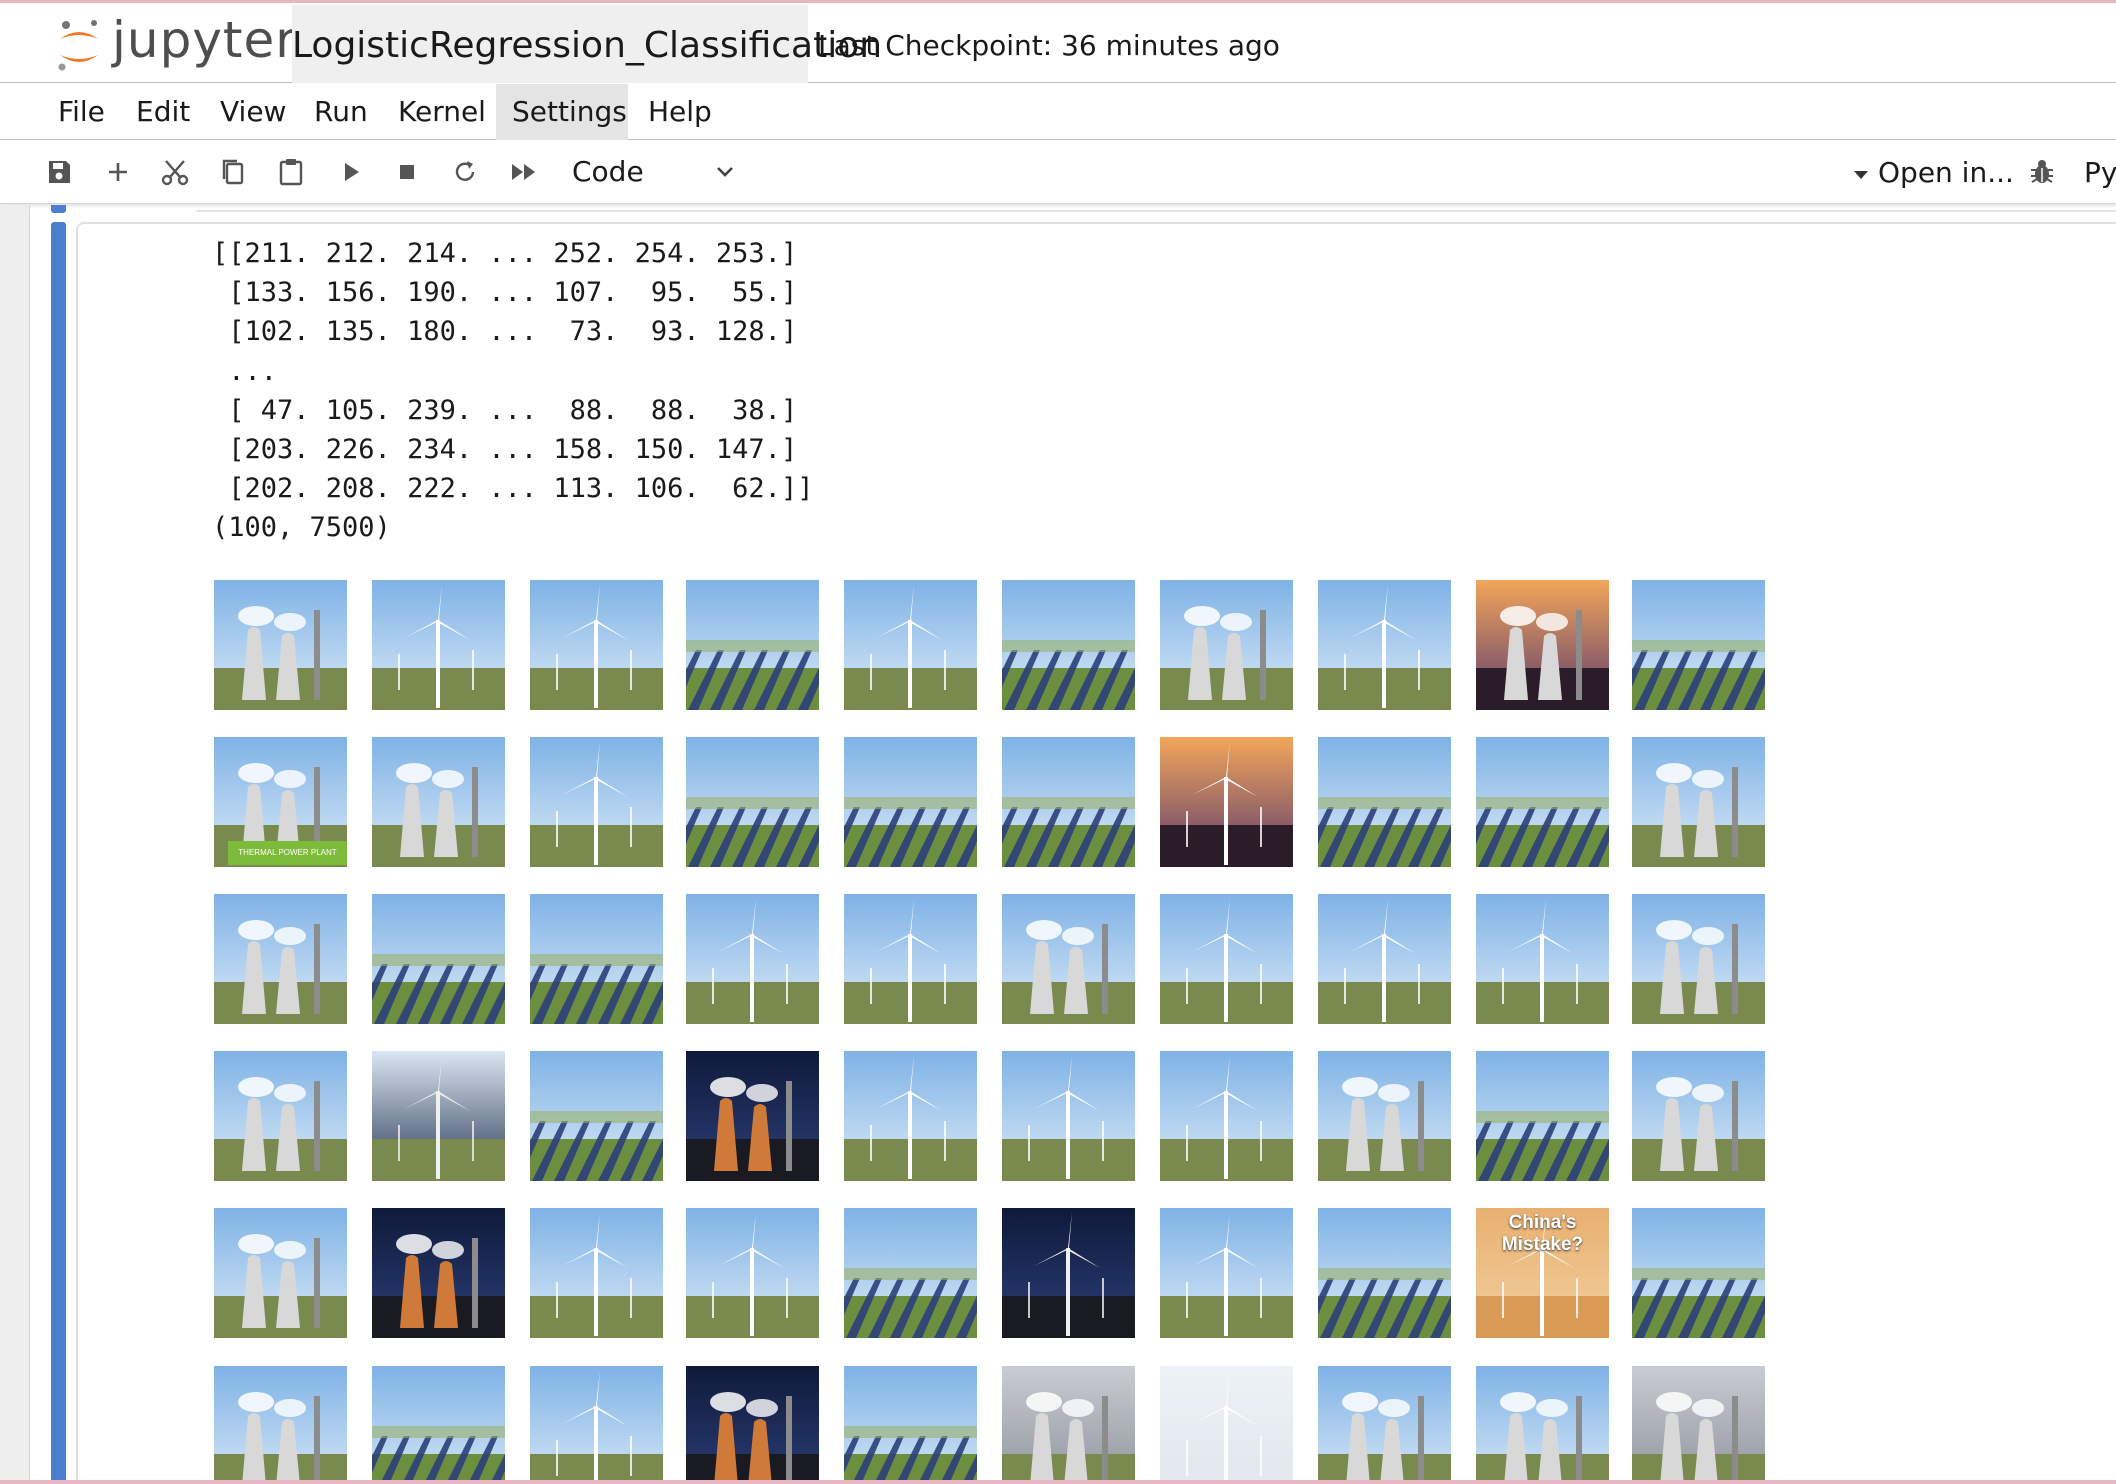 The height and width of the screenshot is (1484, 2116). Describe the element at coordinates (1542, 645) in the screenshot. I see `power-plant-sunset-thumbnail` at that location.